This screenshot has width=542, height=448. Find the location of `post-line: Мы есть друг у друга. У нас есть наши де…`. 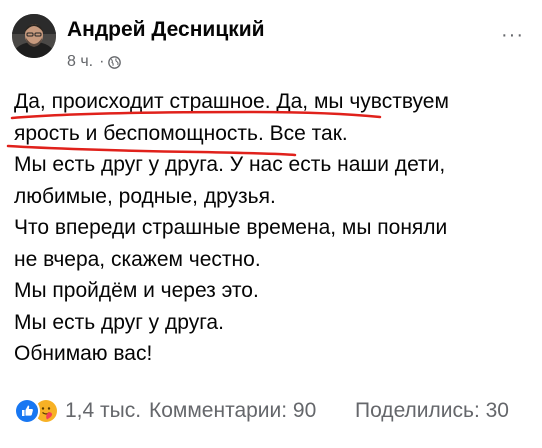

post-line: Мы есть друг у друга. У нас есть наши де… is located at coordinates (230, 164).